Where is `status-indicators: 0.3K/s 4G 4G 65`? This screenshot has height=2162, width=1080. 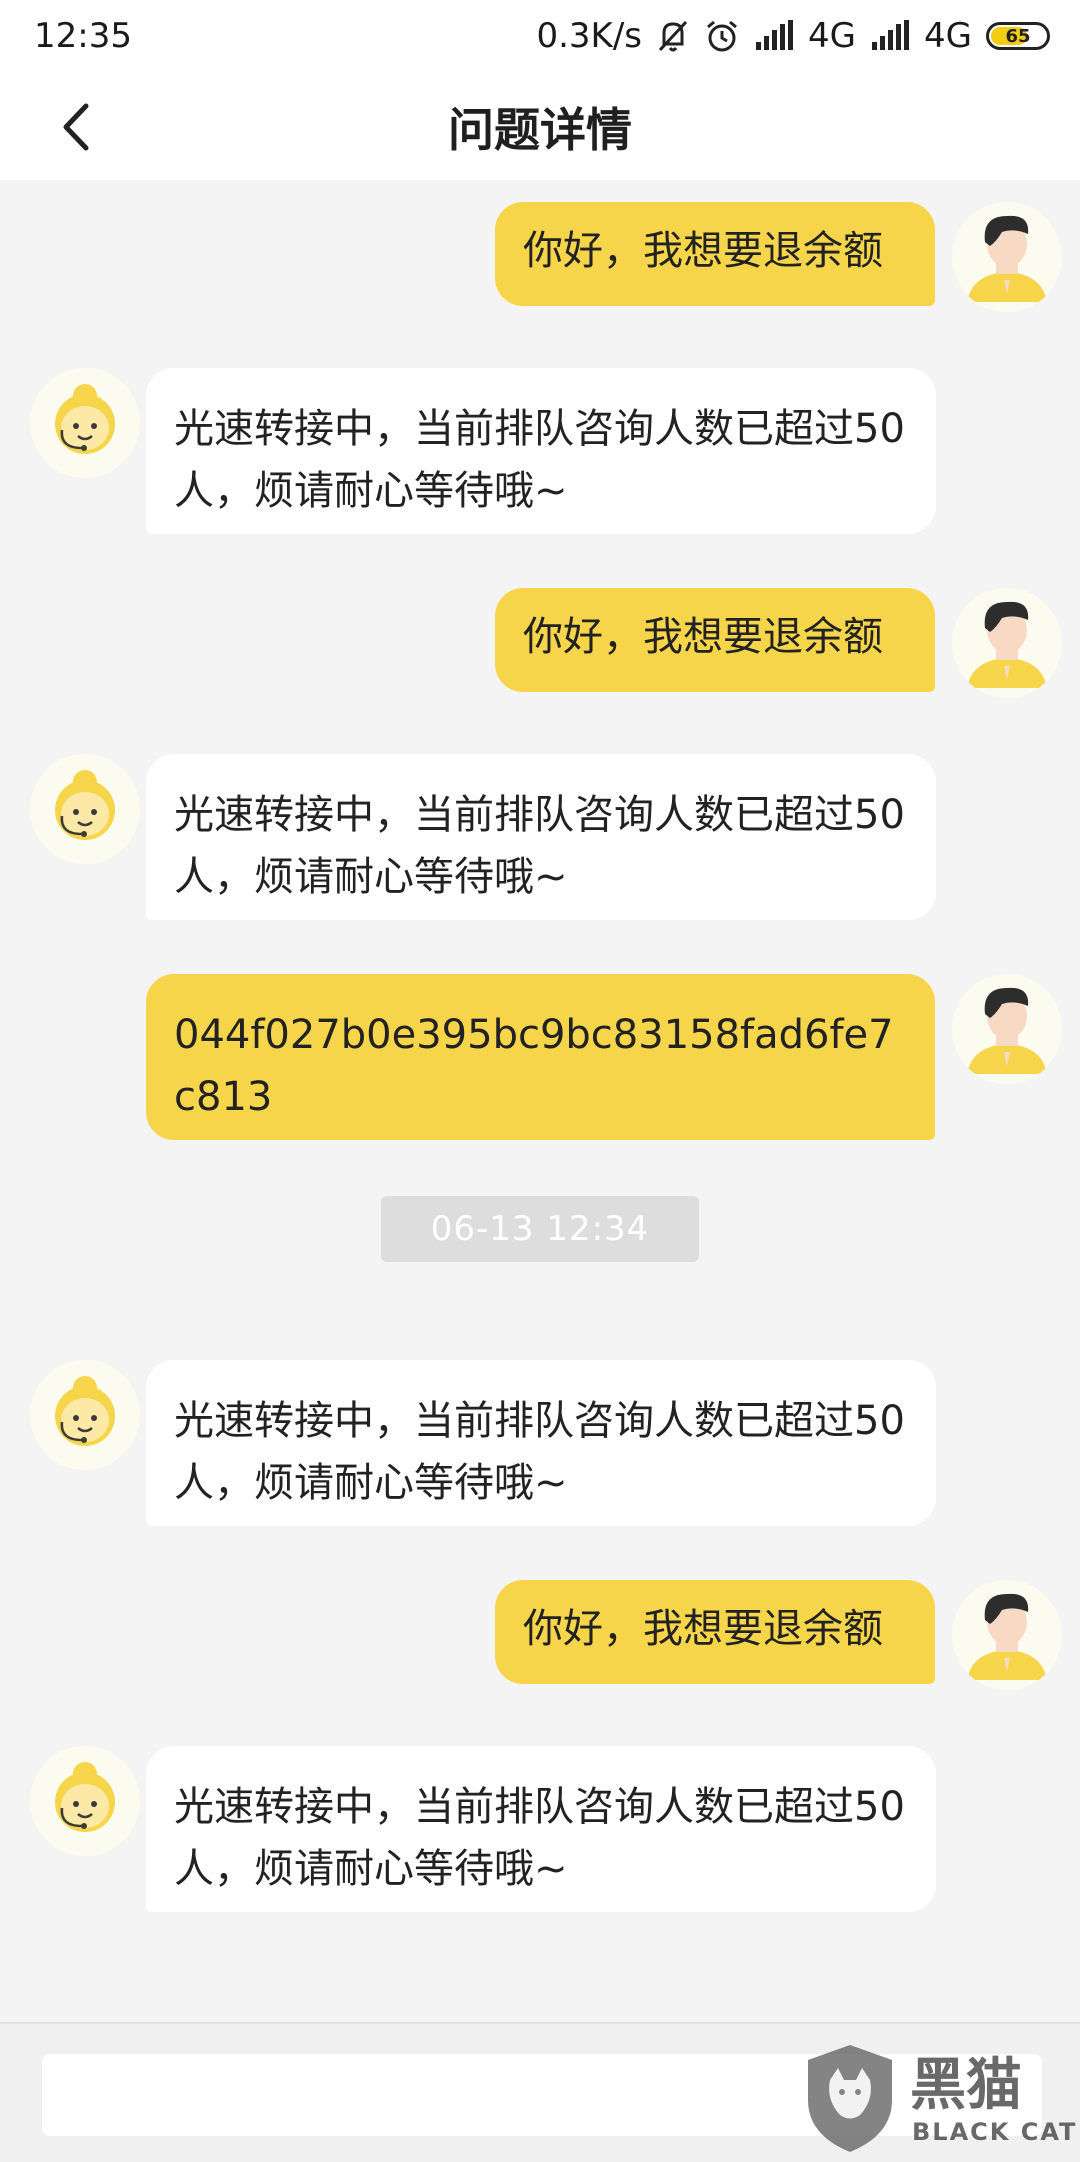
status-indicators: 0.3K/s 4G 4G 65 is located at coordinates (793, 36).